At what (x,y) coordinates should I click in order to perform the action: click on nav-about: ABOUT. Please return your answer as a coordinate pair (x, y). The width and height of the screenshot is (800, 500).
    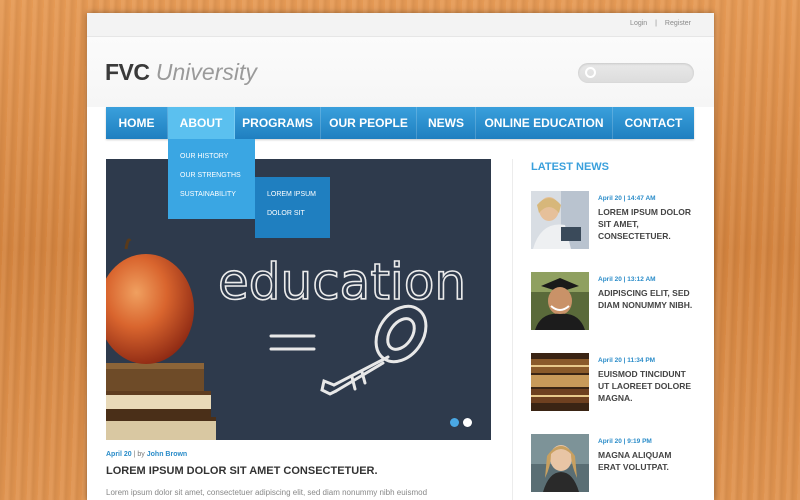
    Looking at the image, I should click on (201, 123).